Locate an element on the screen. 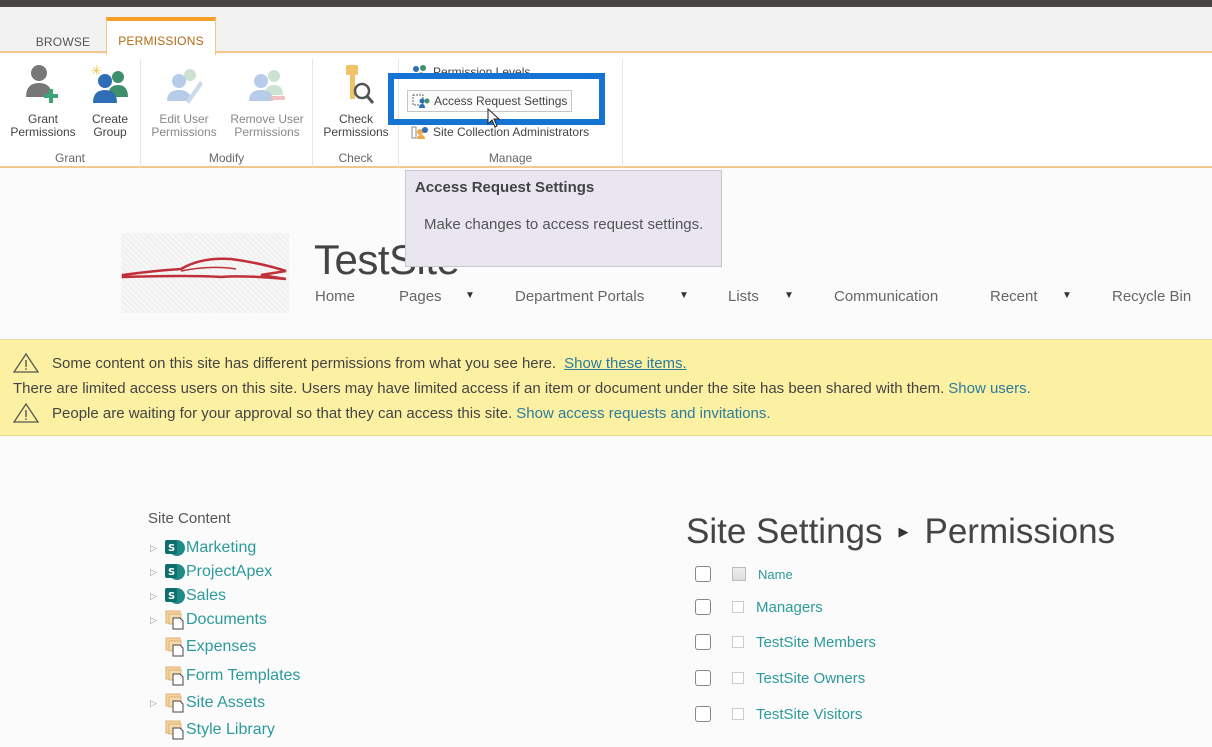 The width and height of the screenshot is (1212, 747). page-title-breadcrumb: Site Settings ▶ Permissions is located at coordinates (900, 532).